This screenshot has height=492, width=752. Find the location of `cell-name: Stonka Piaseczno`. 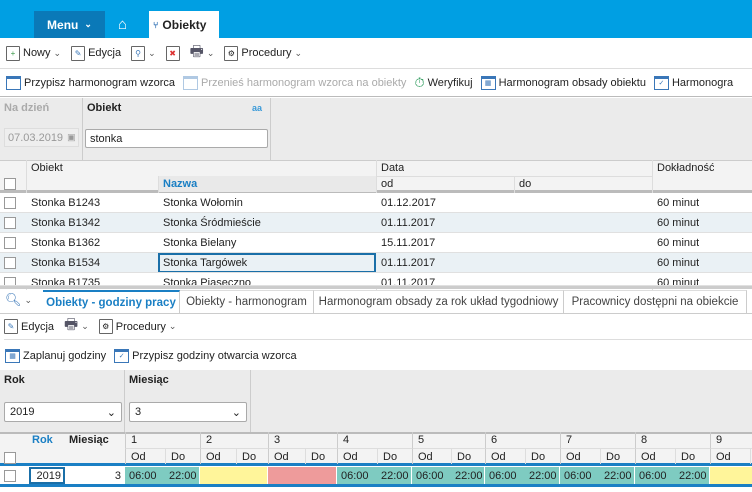

cell-name: Stonka Piaseczno is located at coordinates (267, 279).